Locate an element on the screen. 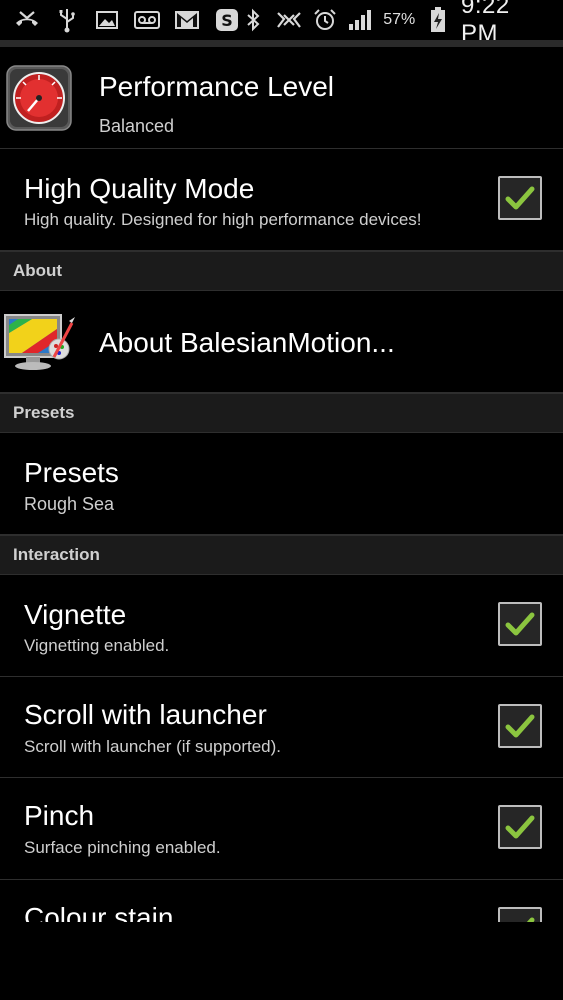  bottom-area is located at coordinates (281, 961).